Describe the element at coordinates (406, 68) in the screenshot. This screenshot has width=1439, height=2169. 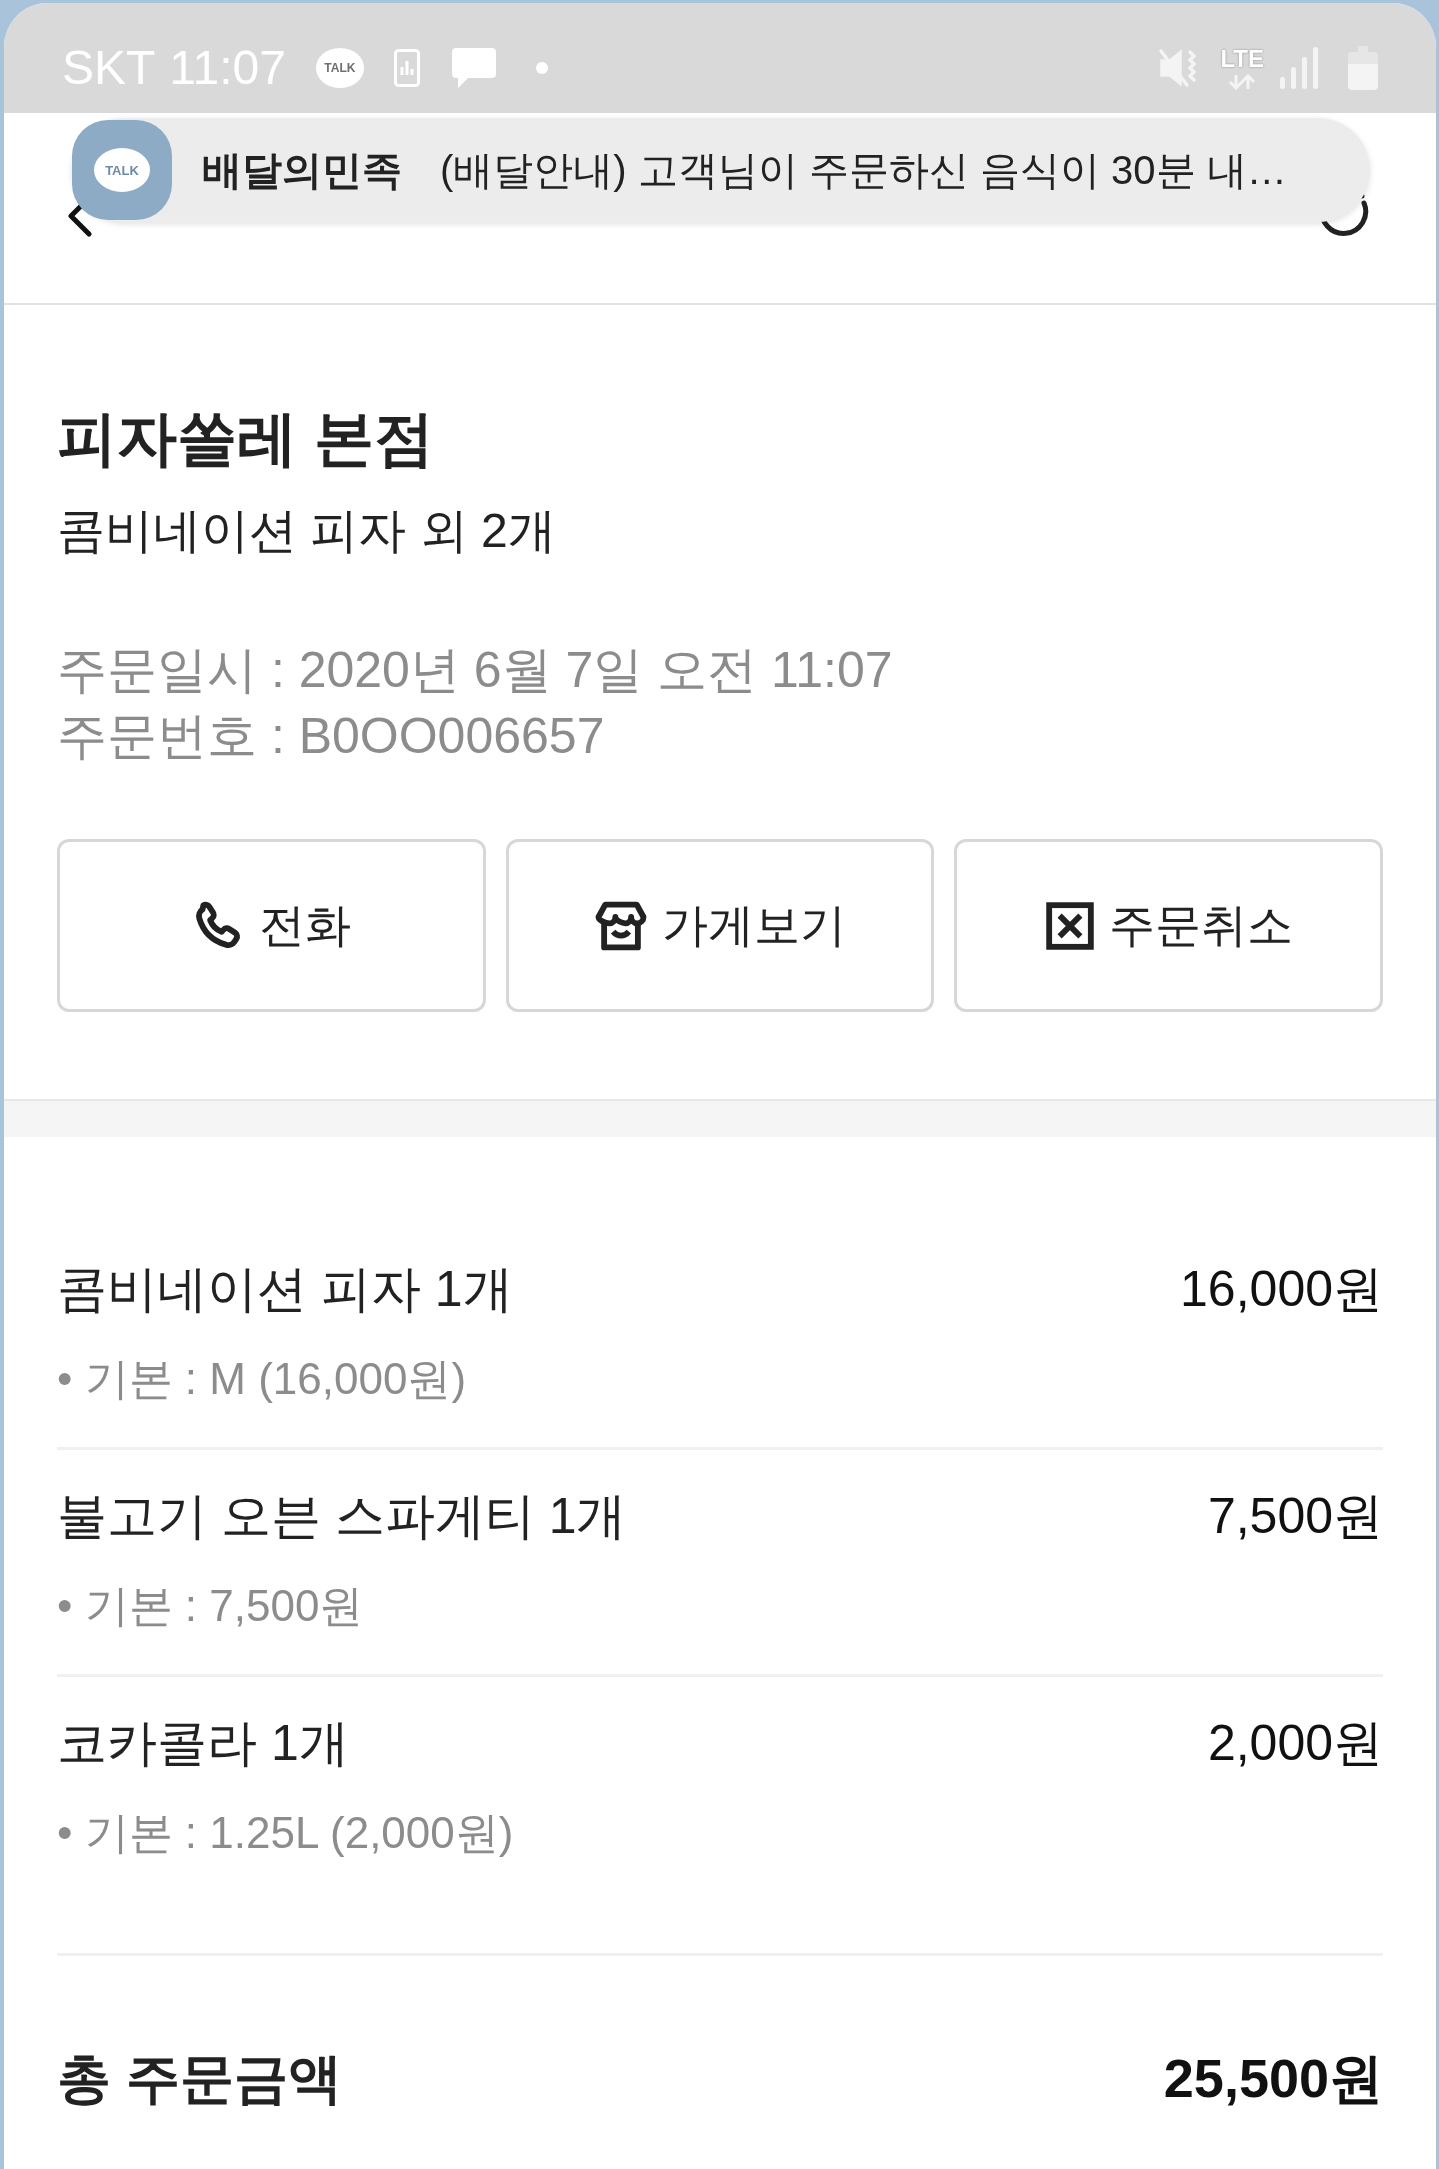
I see `phone-chart-icon` at that location.